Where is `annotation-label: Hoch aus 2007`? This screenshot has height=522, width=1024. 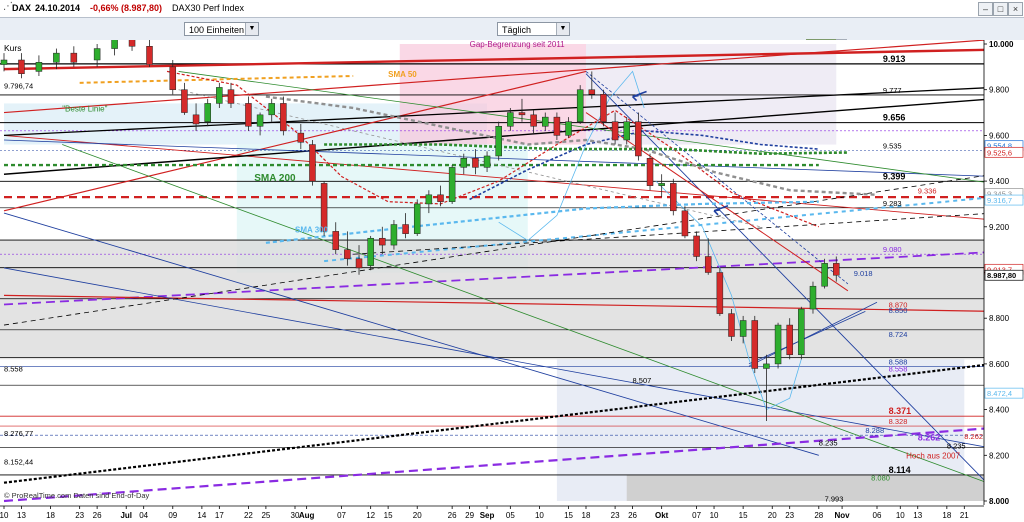
annotation-label: Hoch aus 2007 is located at coordinates (933, 456).